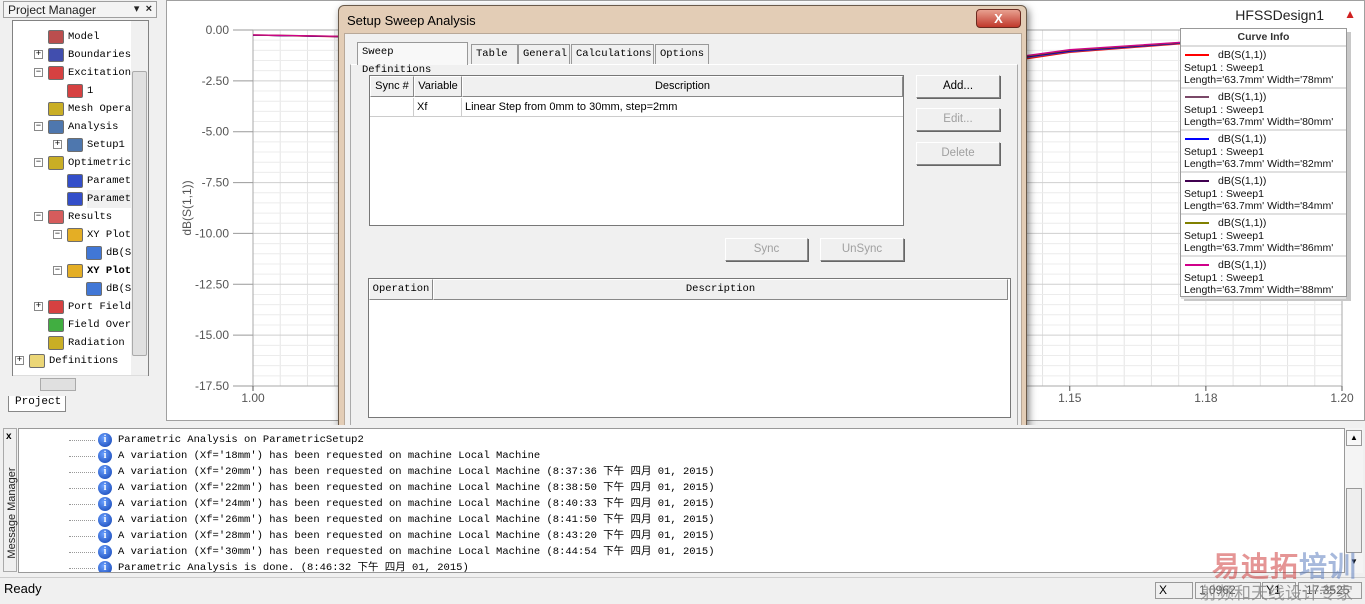 The height and width of the screenshot is (604, 1365). I want to click on scroll-up-arrow-icon: ▲, so click(1354, 438).